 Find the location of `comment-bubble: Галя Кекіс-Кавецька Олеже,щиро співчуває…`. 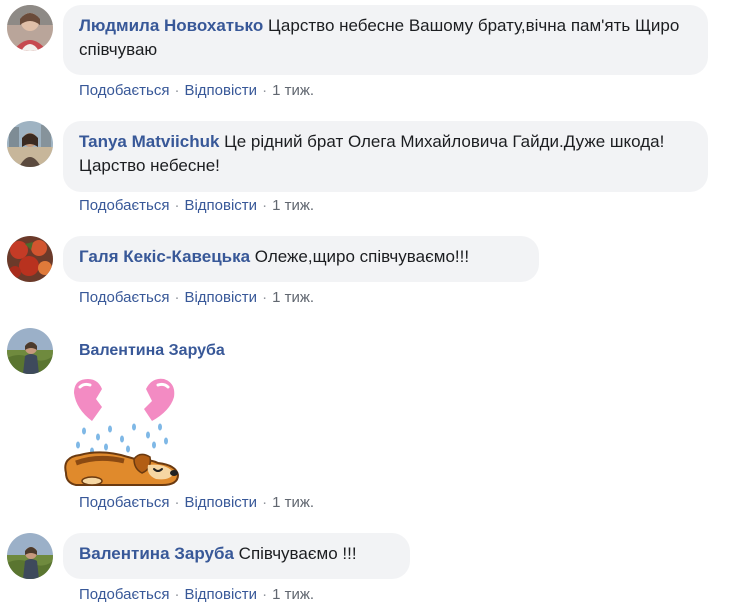

comment-bubble: Галя Кекіс-Кавецька Олеже,щиро співчуває… is located at coordinates (301, 259).